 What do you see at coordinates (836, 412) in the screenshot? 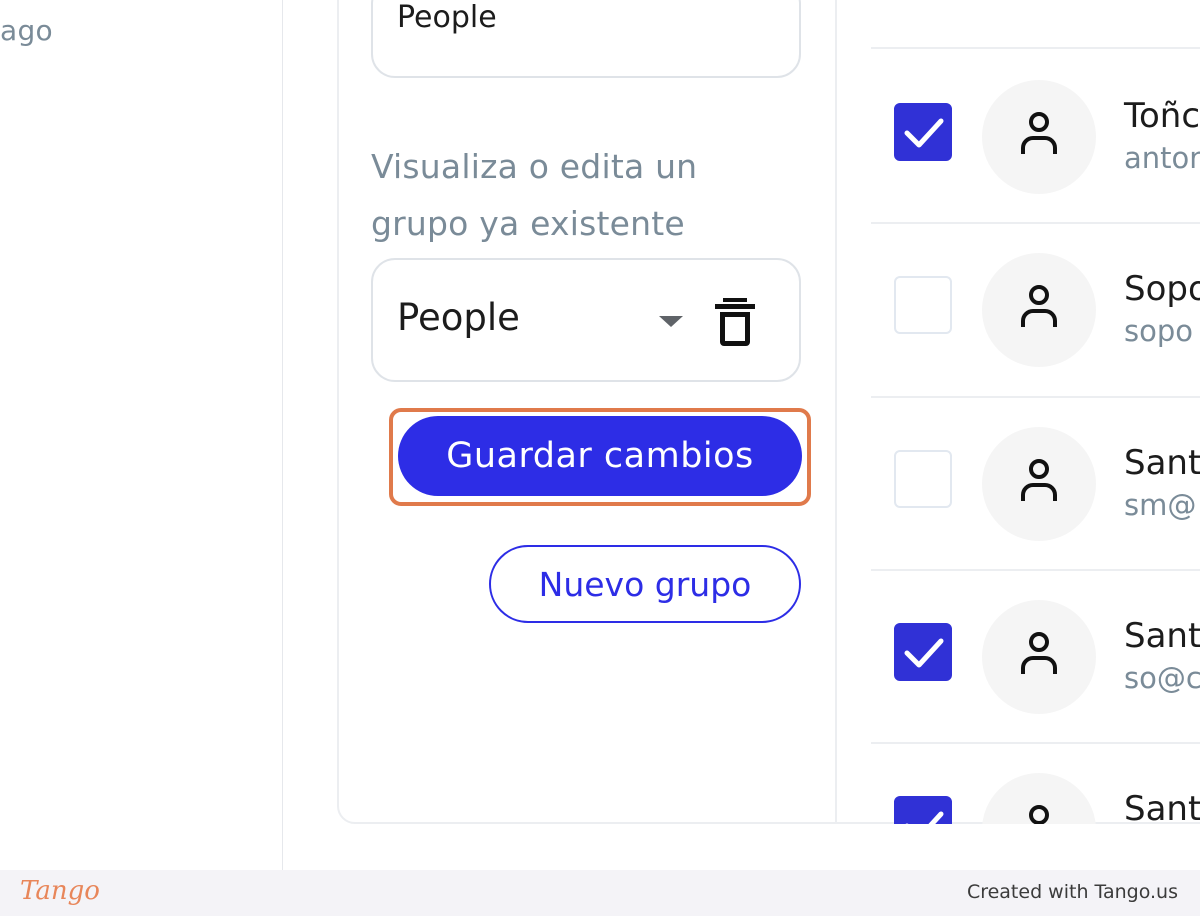
I see `column-divider` at bounding box center [836, 412].